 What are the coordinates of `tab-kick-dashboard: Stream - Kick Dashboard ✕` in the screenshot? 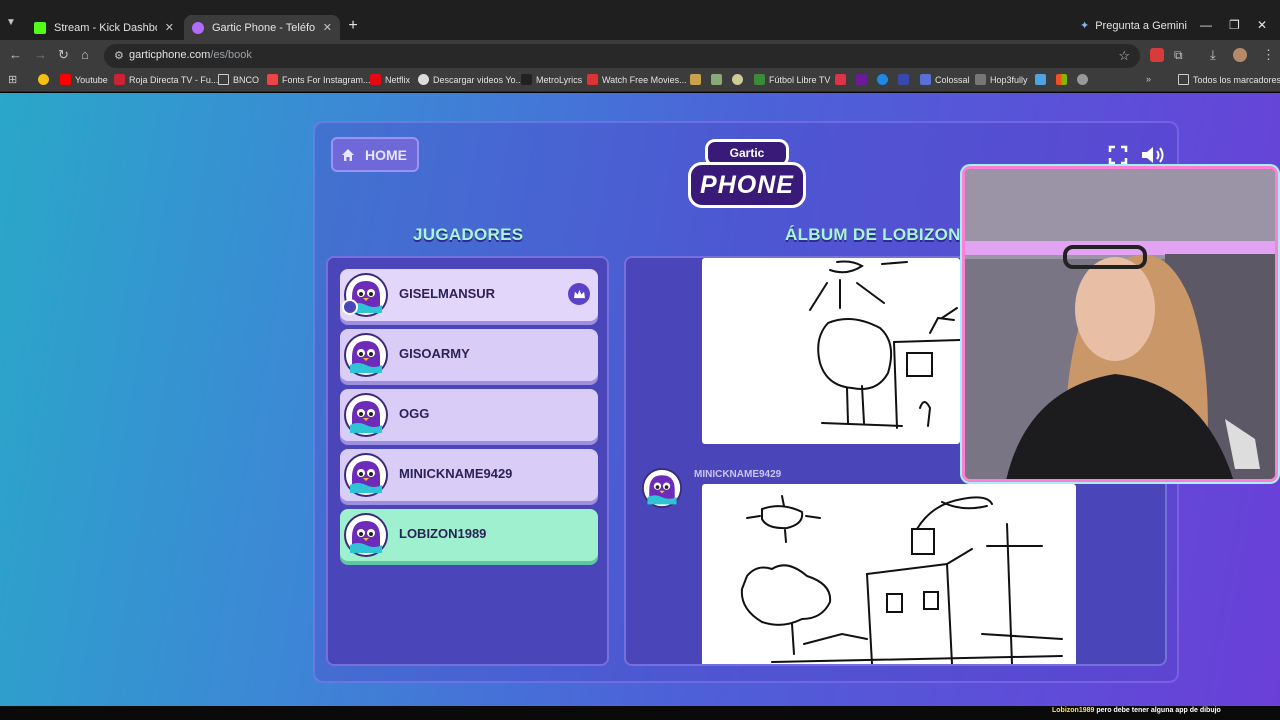 It's located at (104, 27).